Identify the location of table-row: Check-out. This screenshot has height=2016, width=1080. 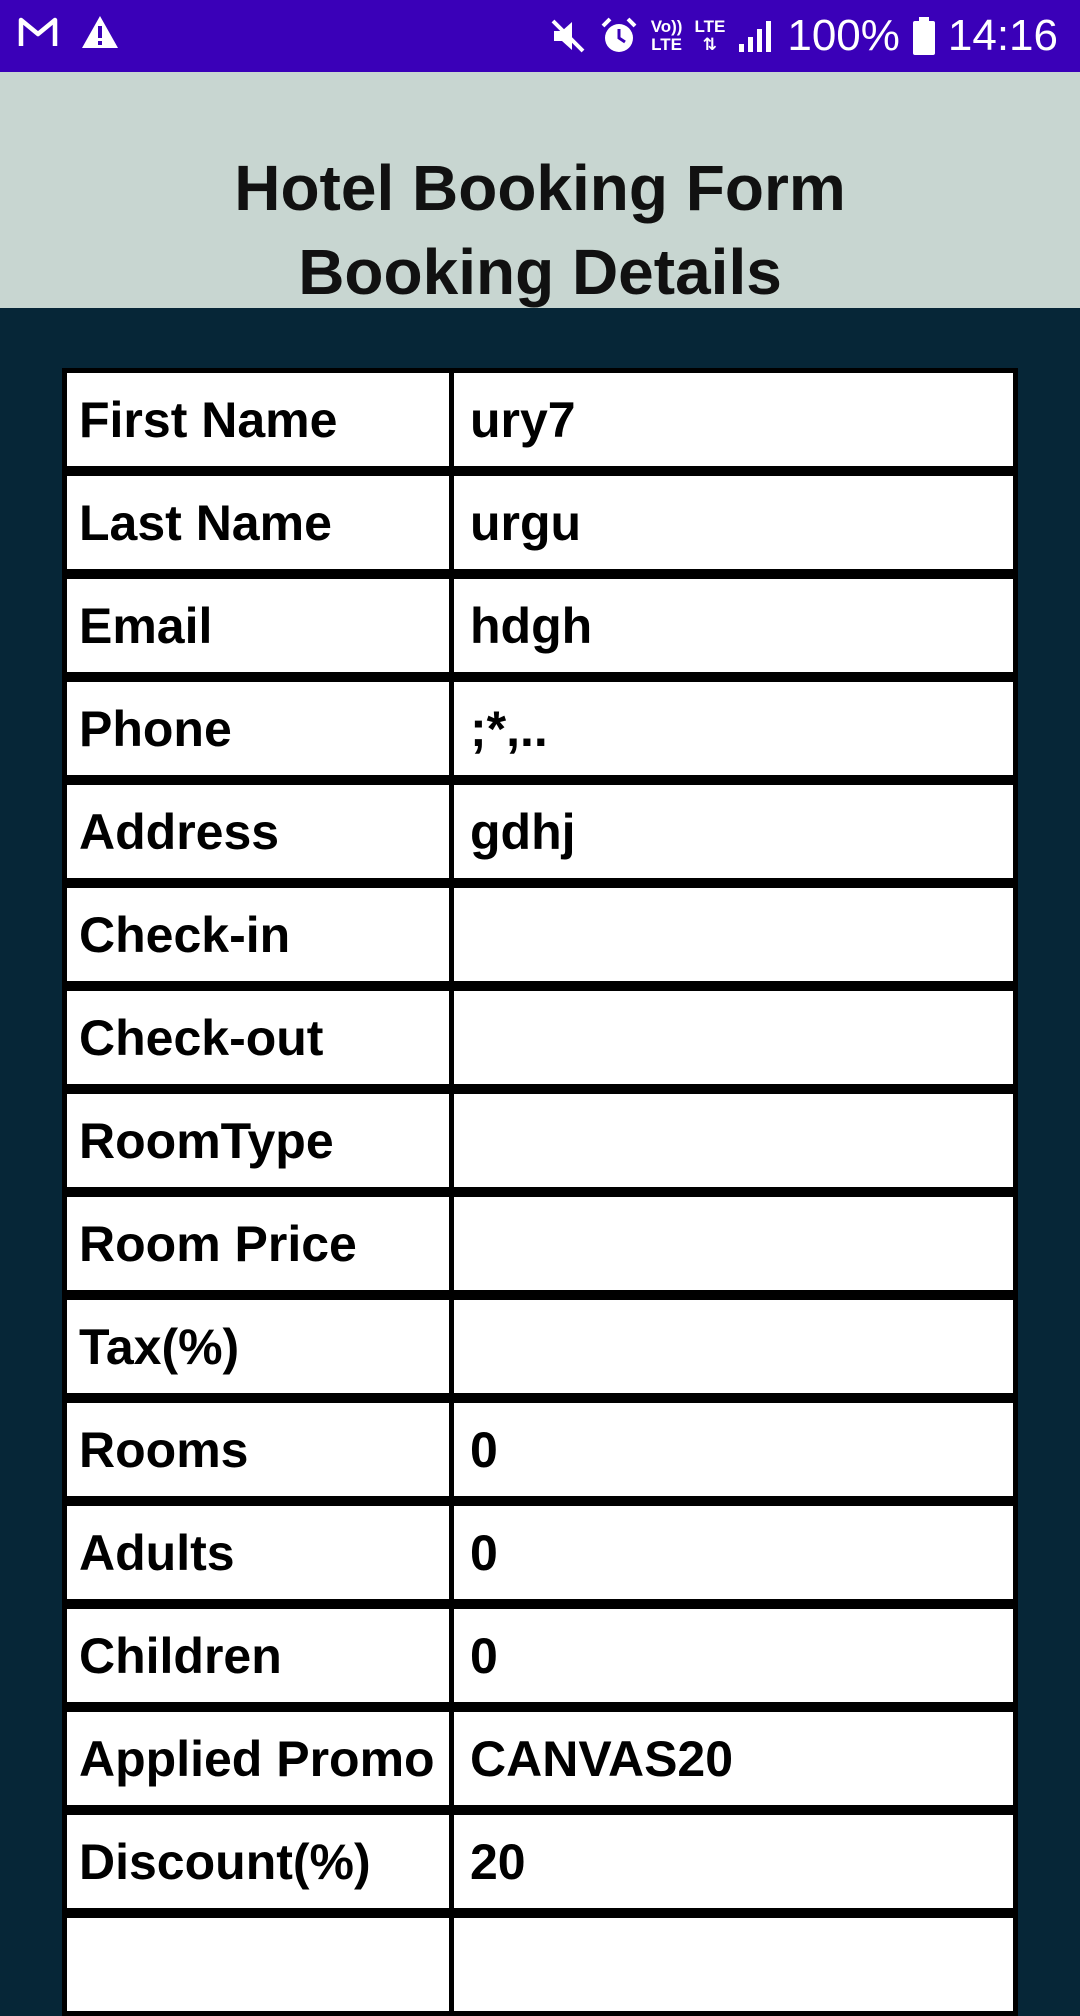
(540, 1037).